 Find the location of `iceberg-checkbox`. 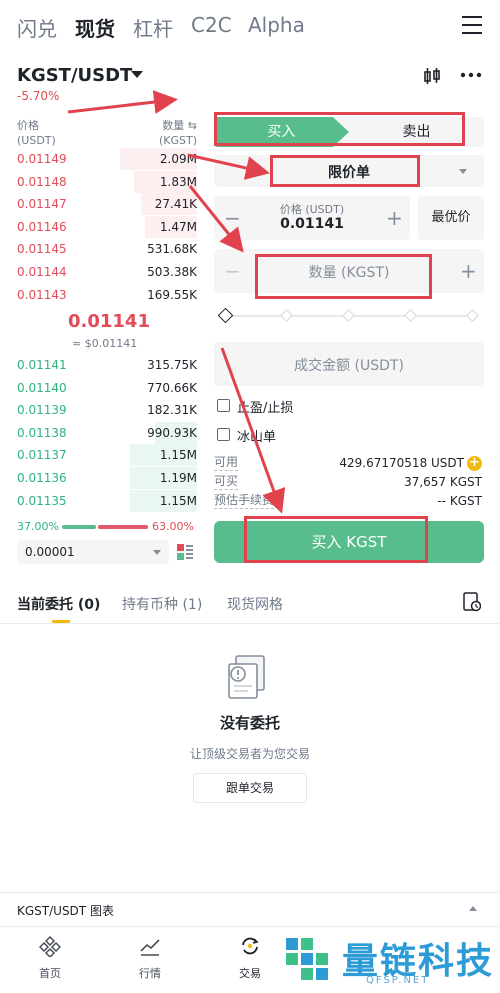

iceberg-checkbox is located at coordinates (223, 434).